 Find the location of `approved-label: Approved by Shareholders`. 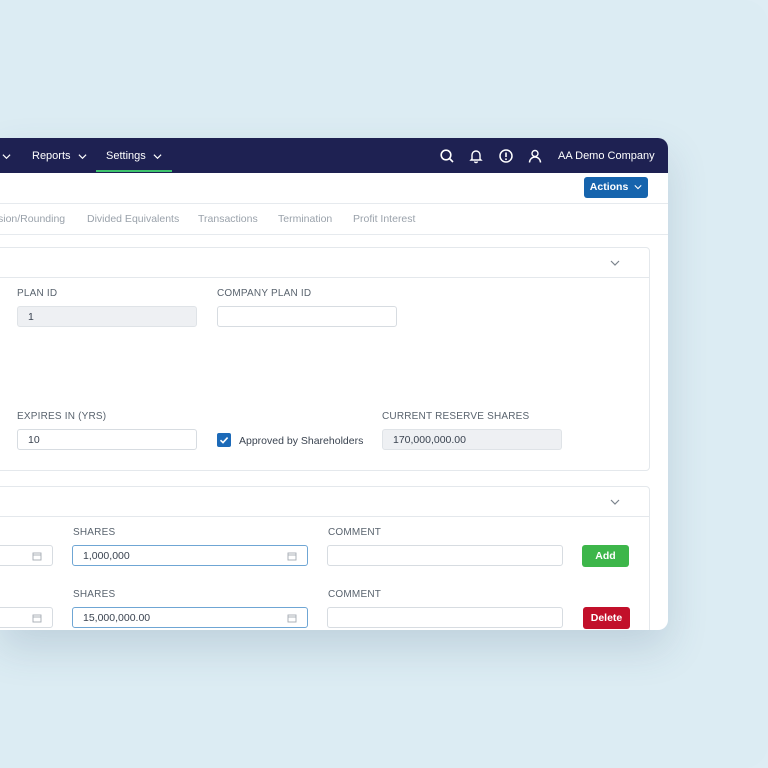

approved-label: Approved by Shareholders is located at coordinates (301, 441).